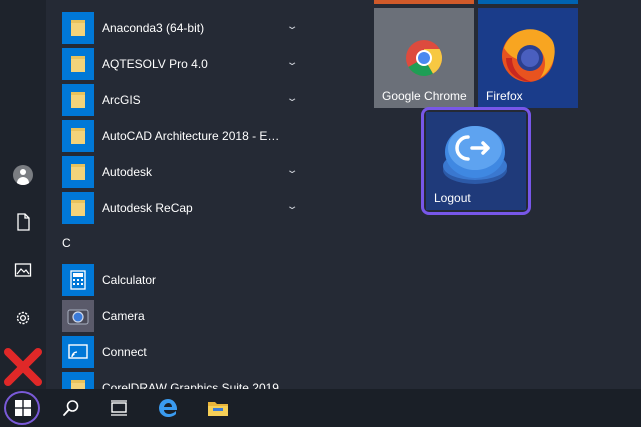 This screenshot has width=641, height=427. I want to click on user-avatar-icon, so click(23, 175).